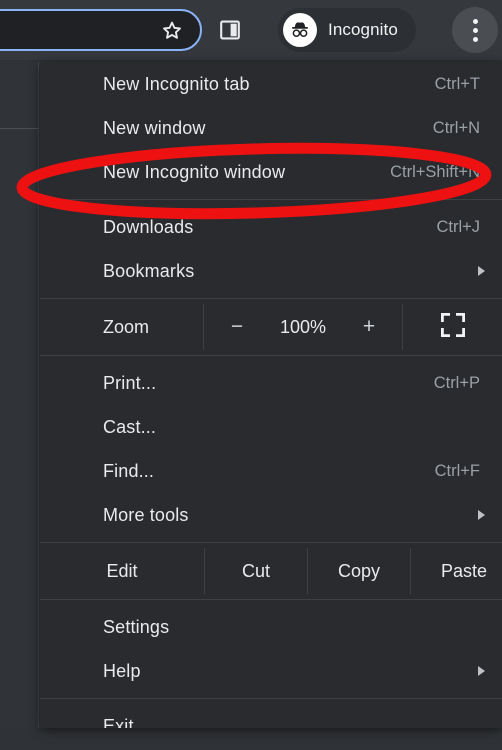  Describe the element at coordinates (457, 470) in the screenshot. I see `menu-item-shortcut: Ctrl+F` at that location.